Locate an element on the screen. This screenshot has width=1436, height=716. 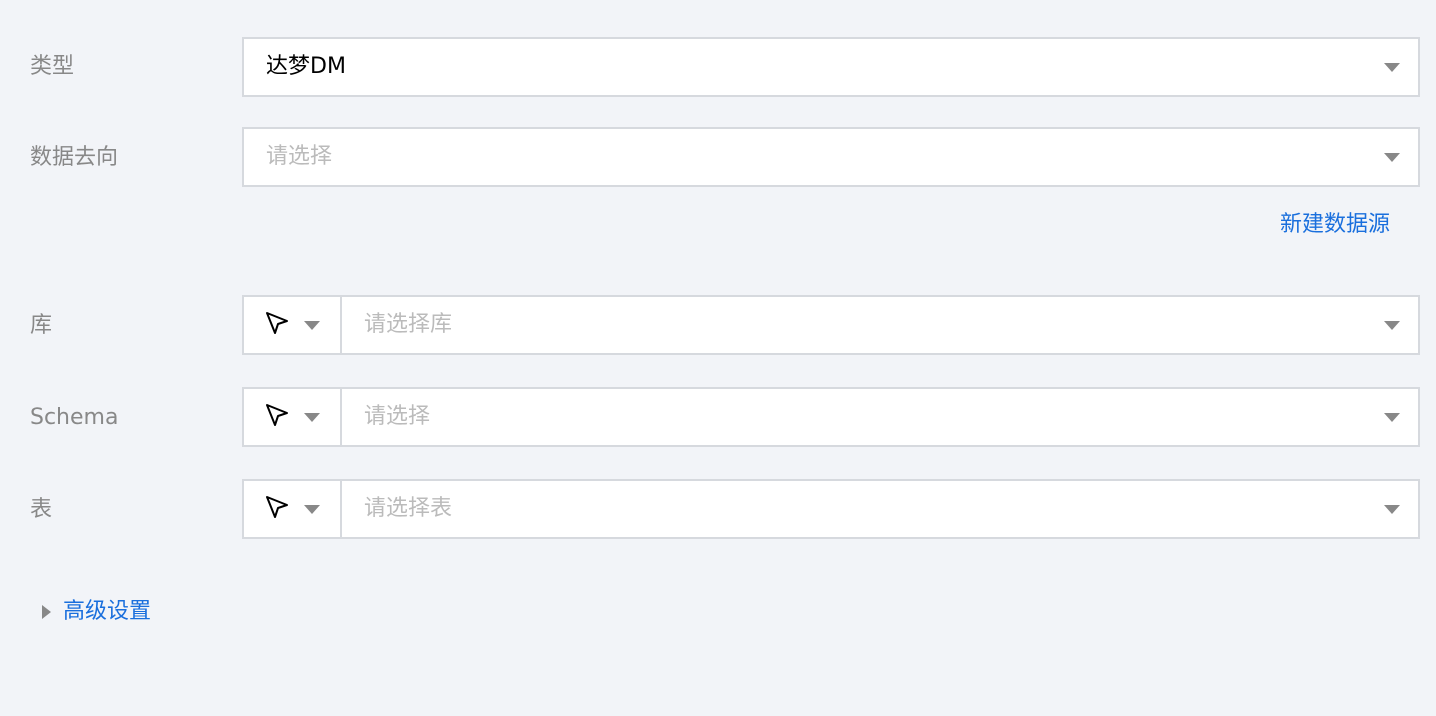
table-input-group: 请选择表 is located at coordinates (831, 509).